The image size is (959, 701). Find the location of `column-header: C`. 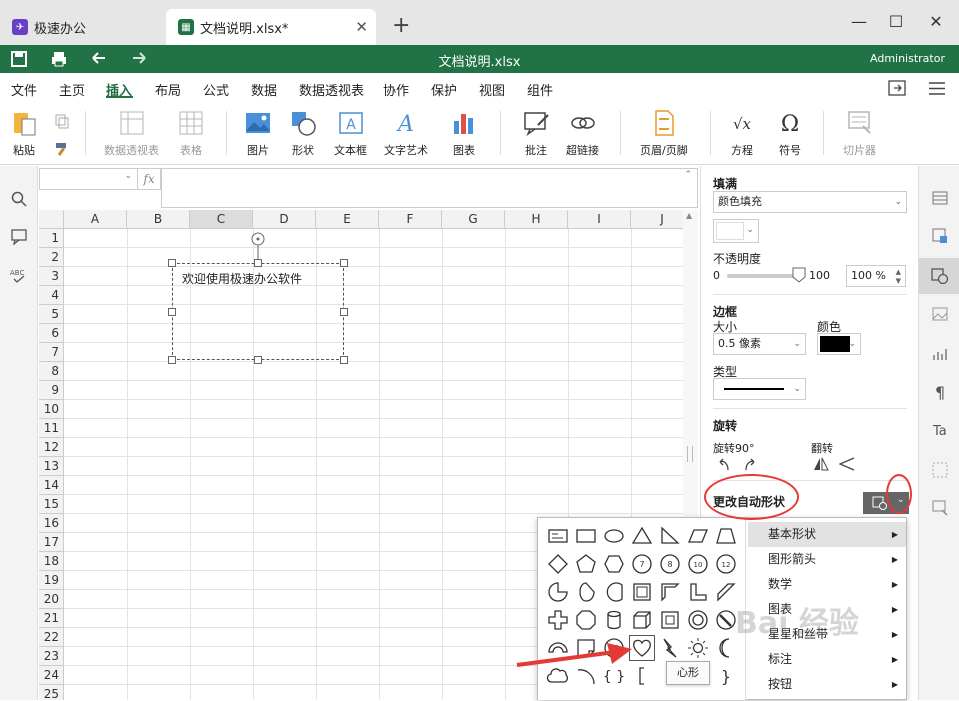

column-header: C is located at coordinates (221, 219).